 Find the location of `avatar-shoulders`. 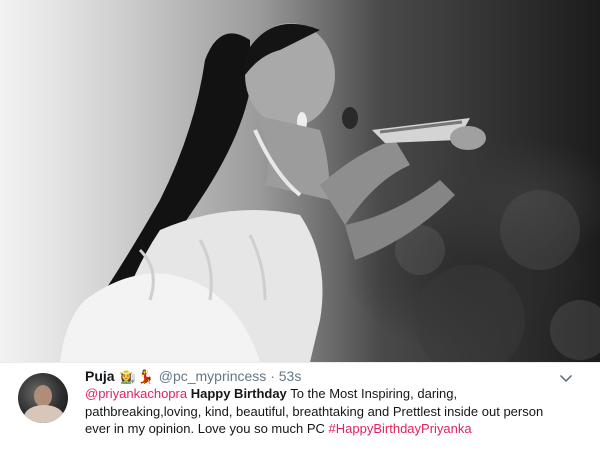

avatar-shoulders is located at coordinates (44, 414).